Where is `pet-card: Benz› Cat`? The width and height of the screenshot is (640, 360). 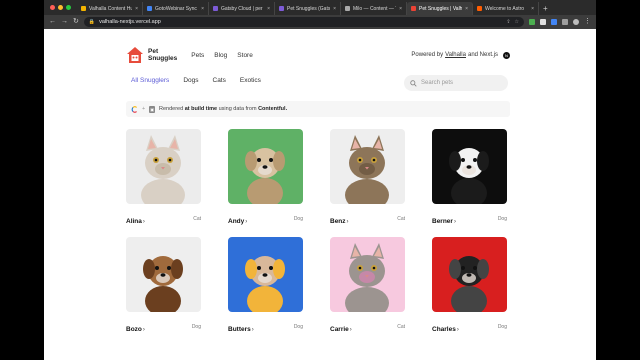
pet-card: Benz› Cat is located at coordinates (367, 177).